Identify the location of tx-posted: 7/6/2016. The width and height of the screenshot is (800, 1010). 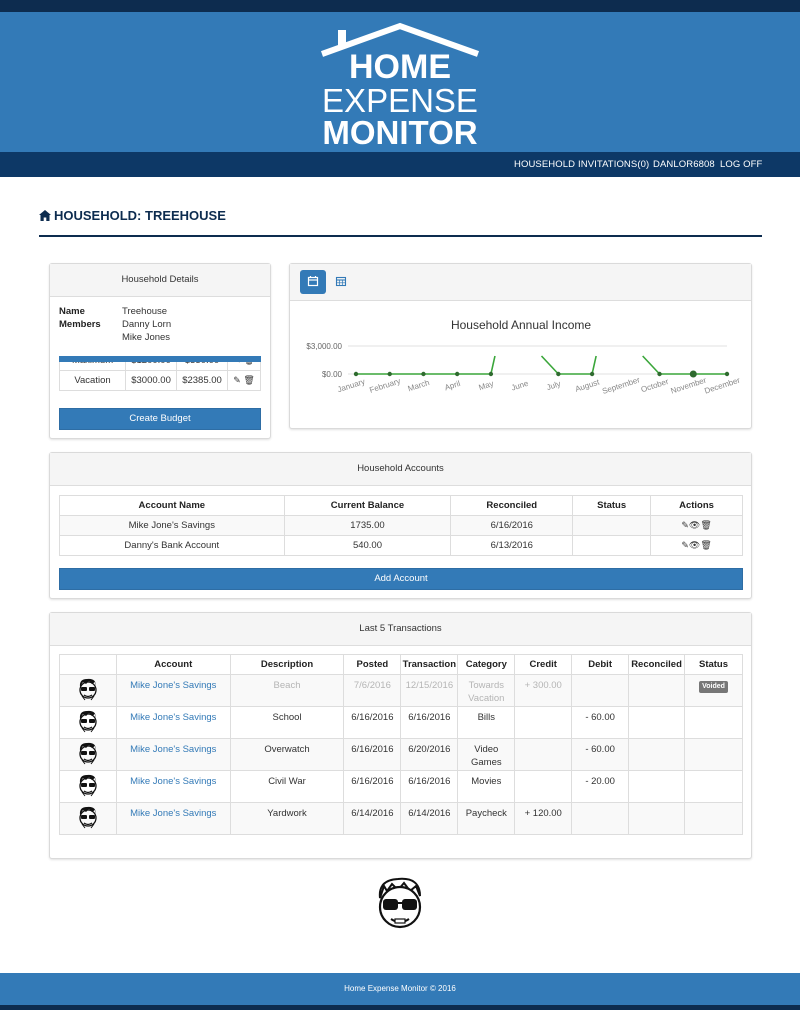
(372, 690).